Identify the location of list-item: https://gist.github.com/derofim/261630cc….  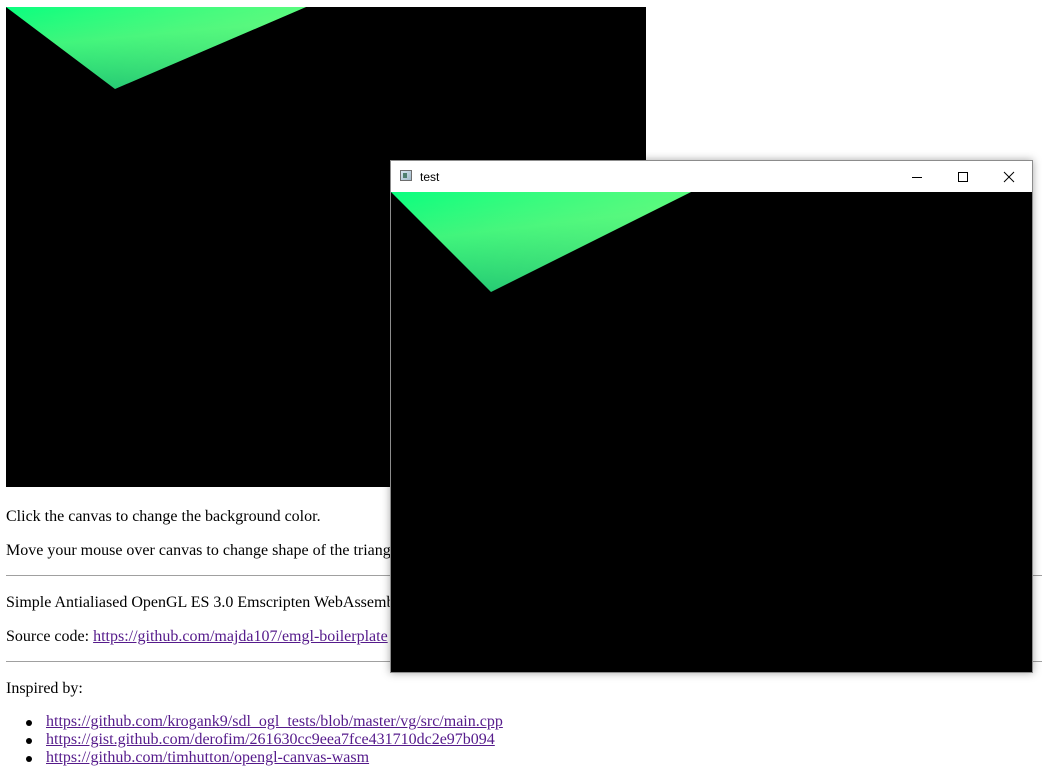
(264, 740).